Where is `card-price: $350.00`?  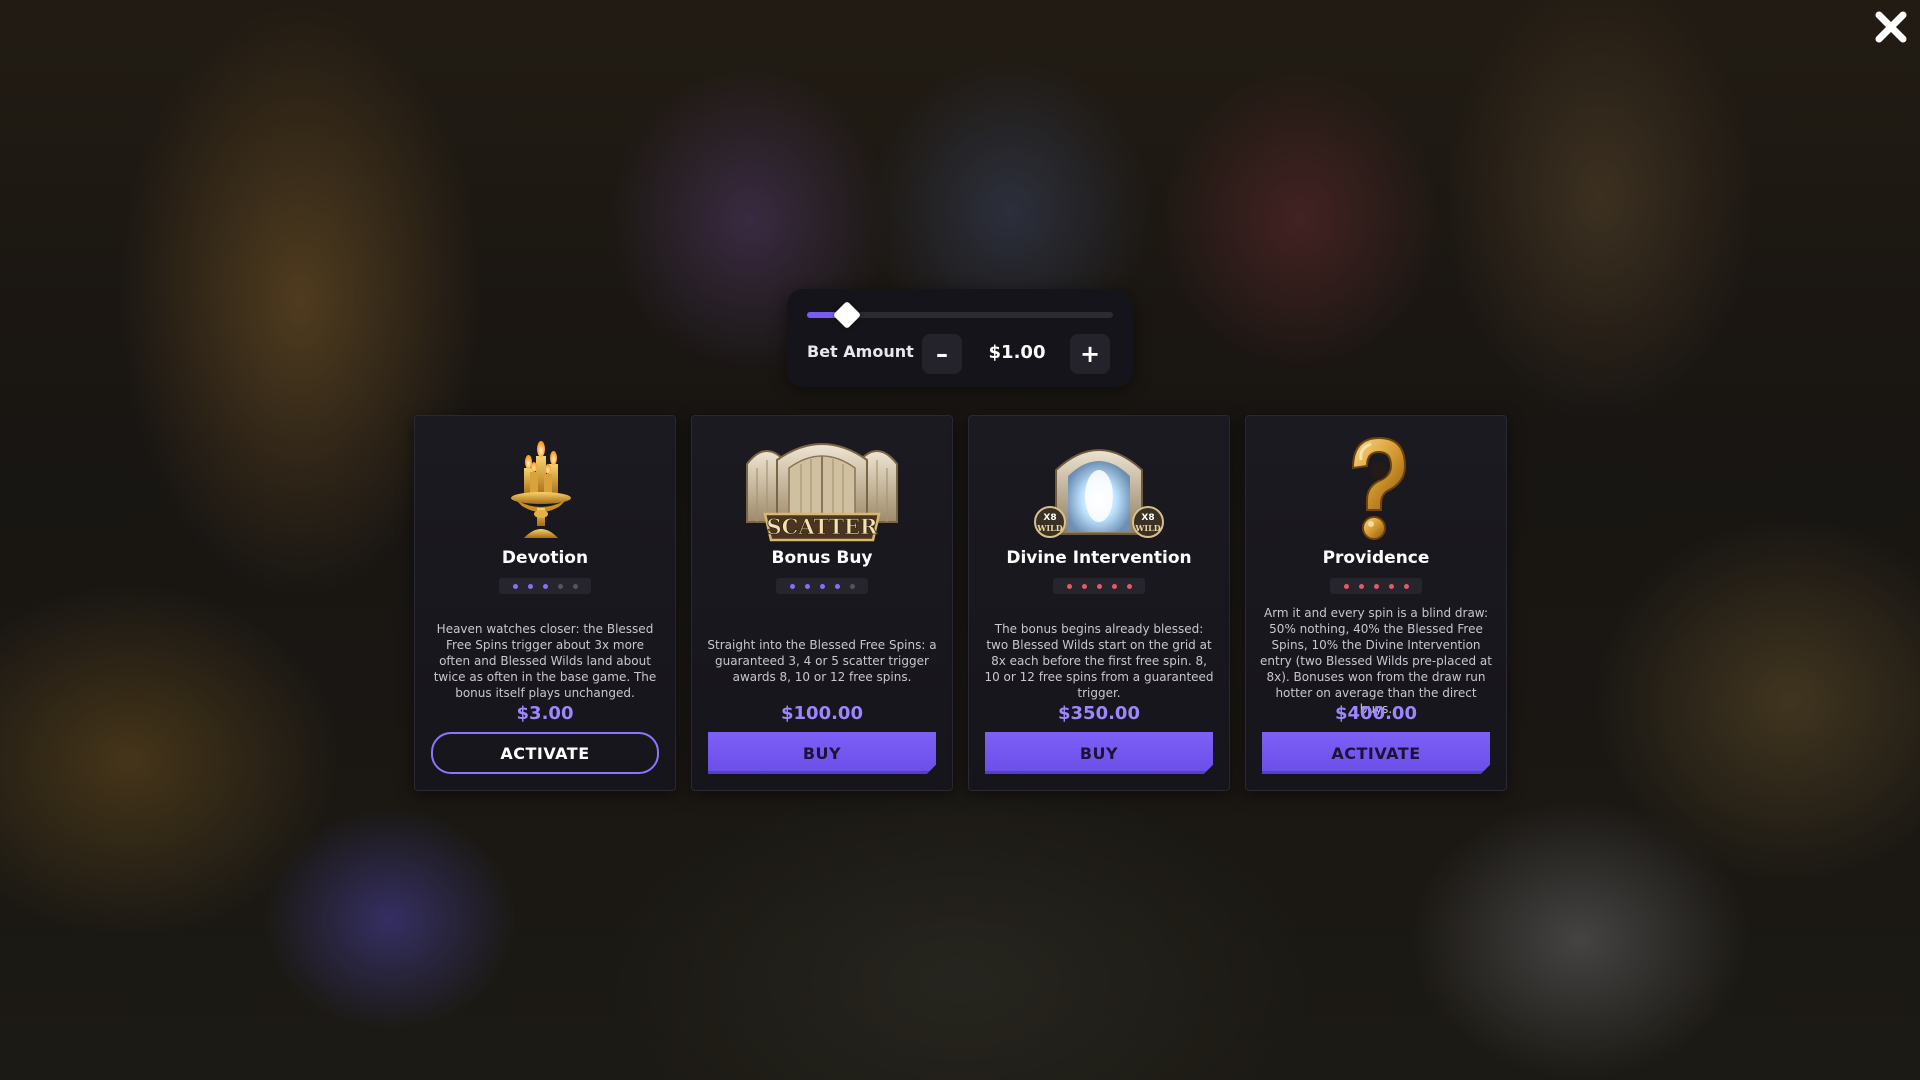 card-price: $350.00 is located at coordinates (1099, 713).